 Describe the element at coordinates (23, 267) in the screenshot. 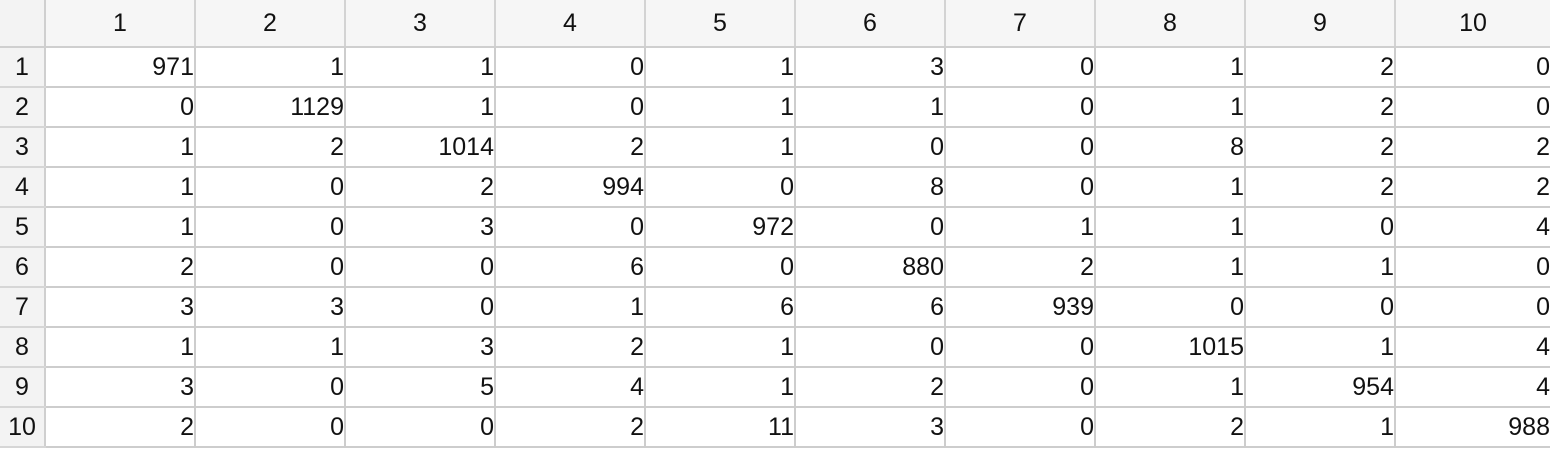

I see `row-header: 6` at that location.